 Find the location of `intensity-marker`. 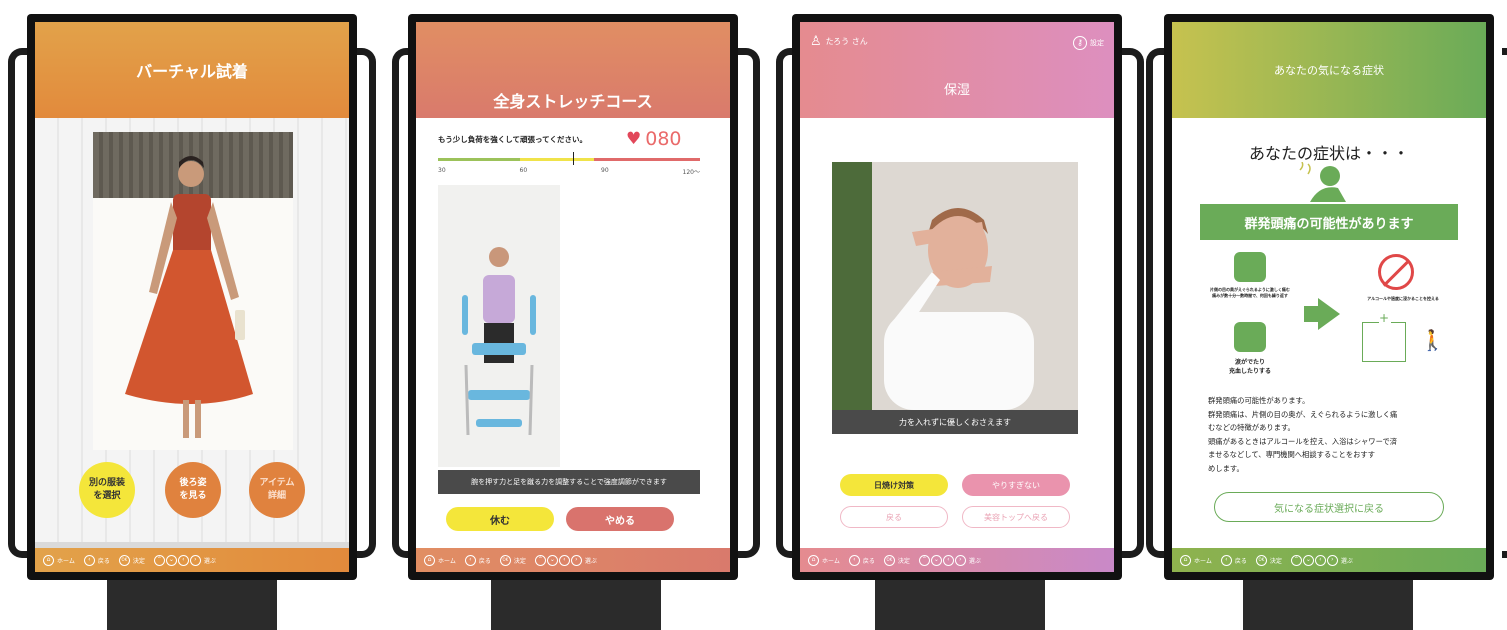

intensity-marker is located at coordinates (573, 158).